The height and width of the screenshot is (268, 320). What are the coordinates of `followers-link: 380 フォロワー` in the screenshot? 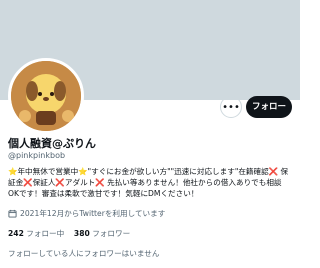 It's located at (102, 233).